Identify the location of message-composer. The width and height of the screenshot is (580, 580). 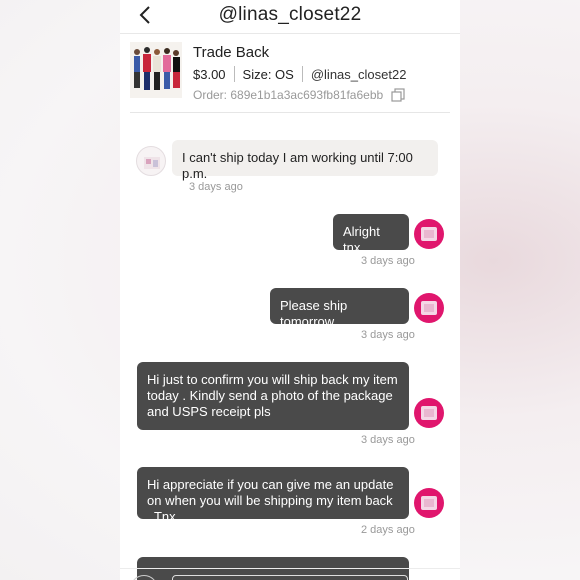
(290, 574).